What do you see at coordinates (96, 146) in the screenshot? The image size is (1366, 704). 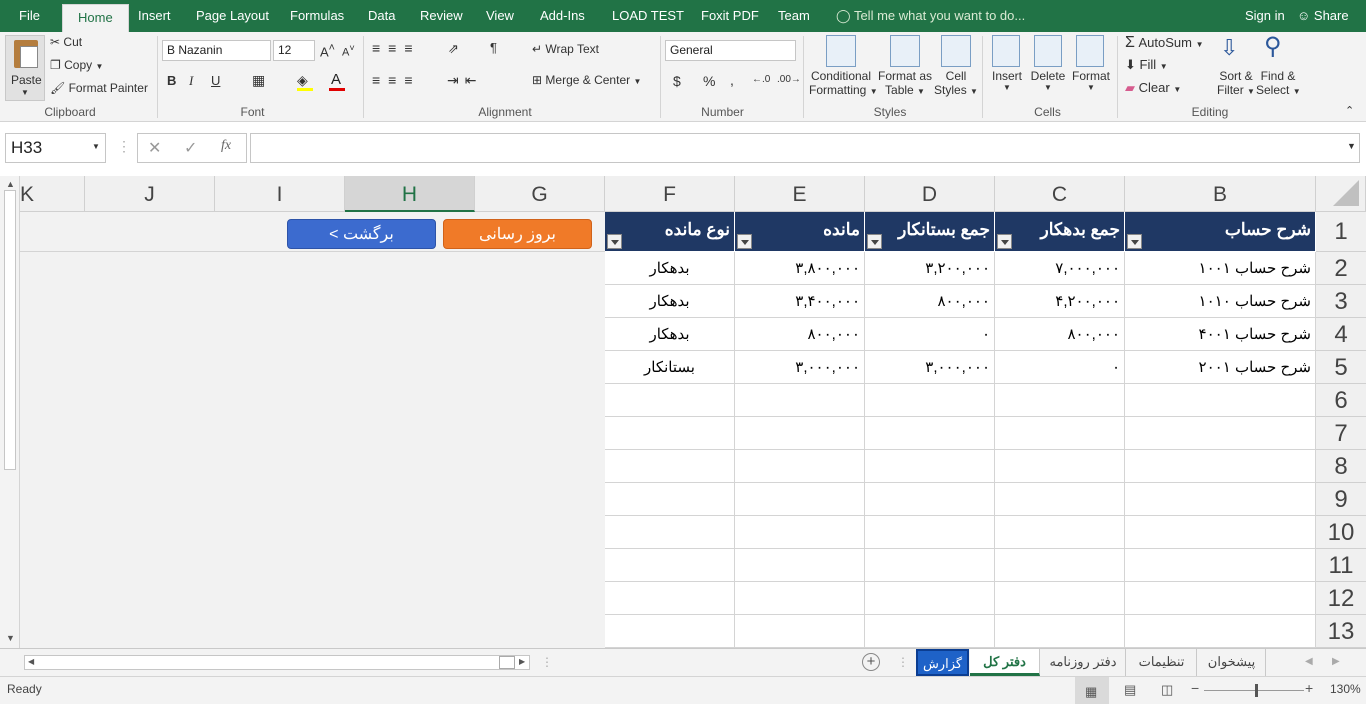 I see `chevron-down-icon: ▼` at bounding box center [96, 146].